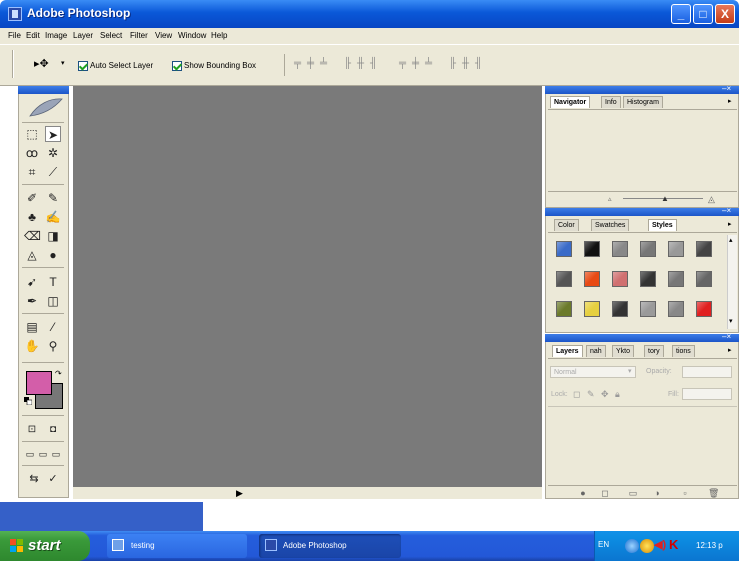 This screenshot has width=739, height=561. Describe the element at coordinates (415, 64) in the screenshot. I see `distribute-vcenter-icon: ╪` at that location.